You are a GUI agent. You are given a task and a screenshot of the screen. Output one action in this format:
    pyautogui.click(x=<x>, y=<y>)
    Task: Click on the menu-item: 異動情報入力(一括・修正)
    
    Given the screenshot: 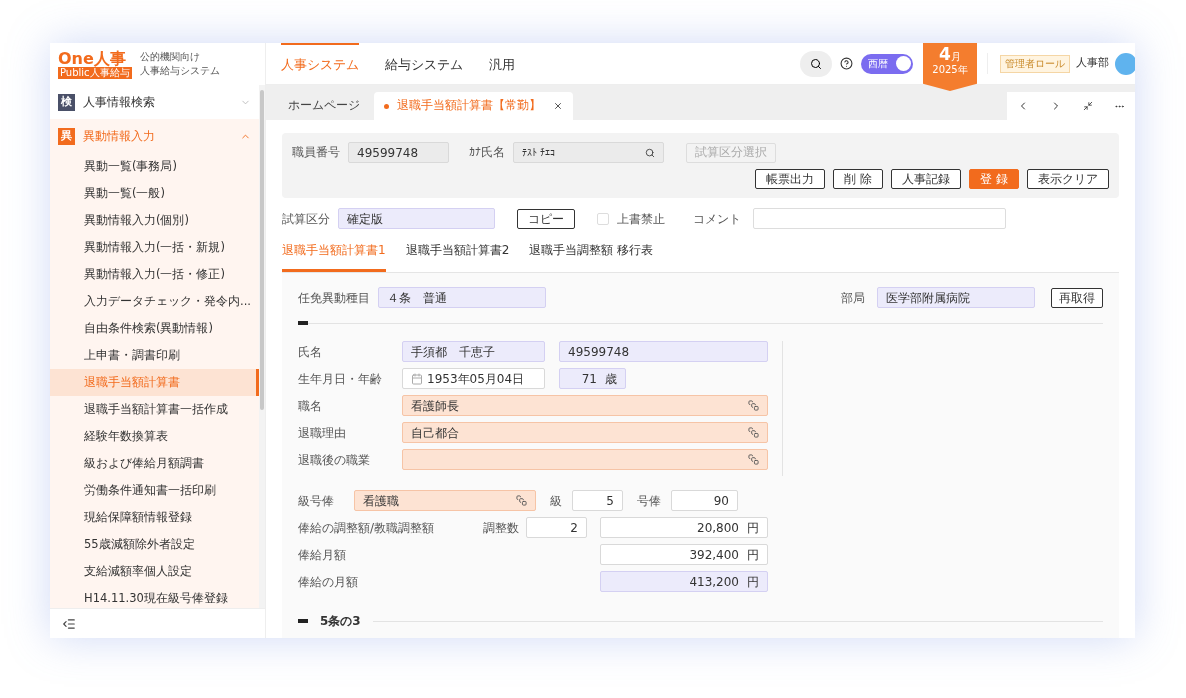 What is the action you would take?
    pyautogui.click(x=154, y=274)
    